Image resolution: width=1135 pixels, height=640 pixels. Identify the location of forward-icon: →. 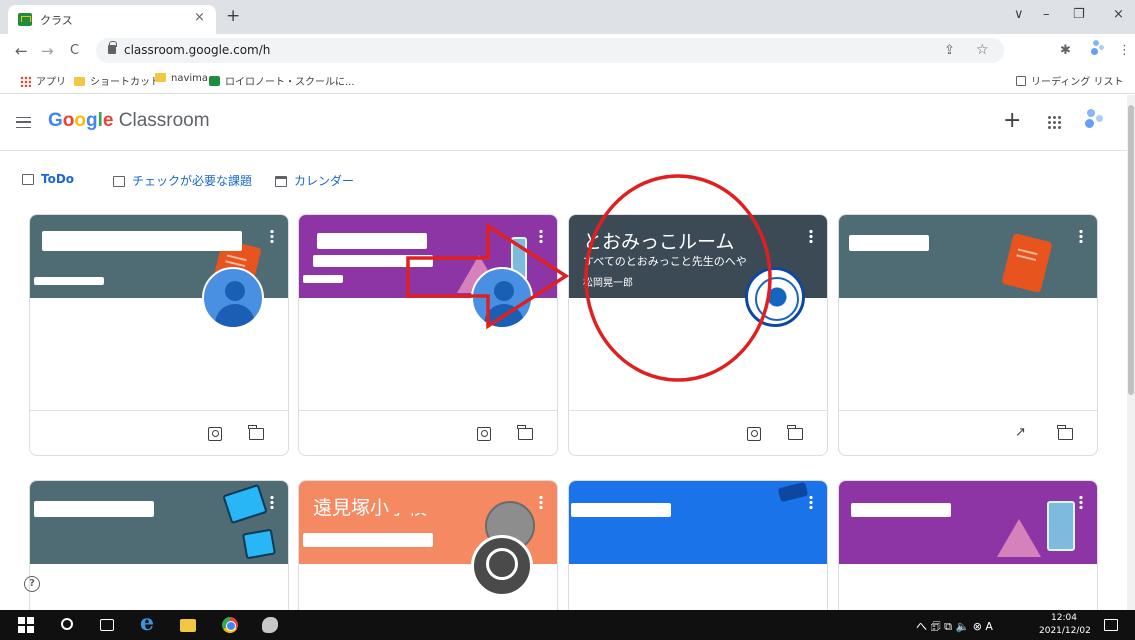
(47, 51).